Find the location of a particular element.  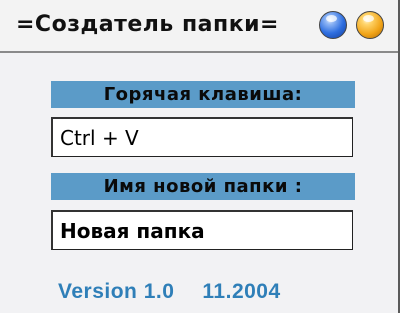

folder-name-label-bar: Имя новой папки : is located at coordinates (203, 186).